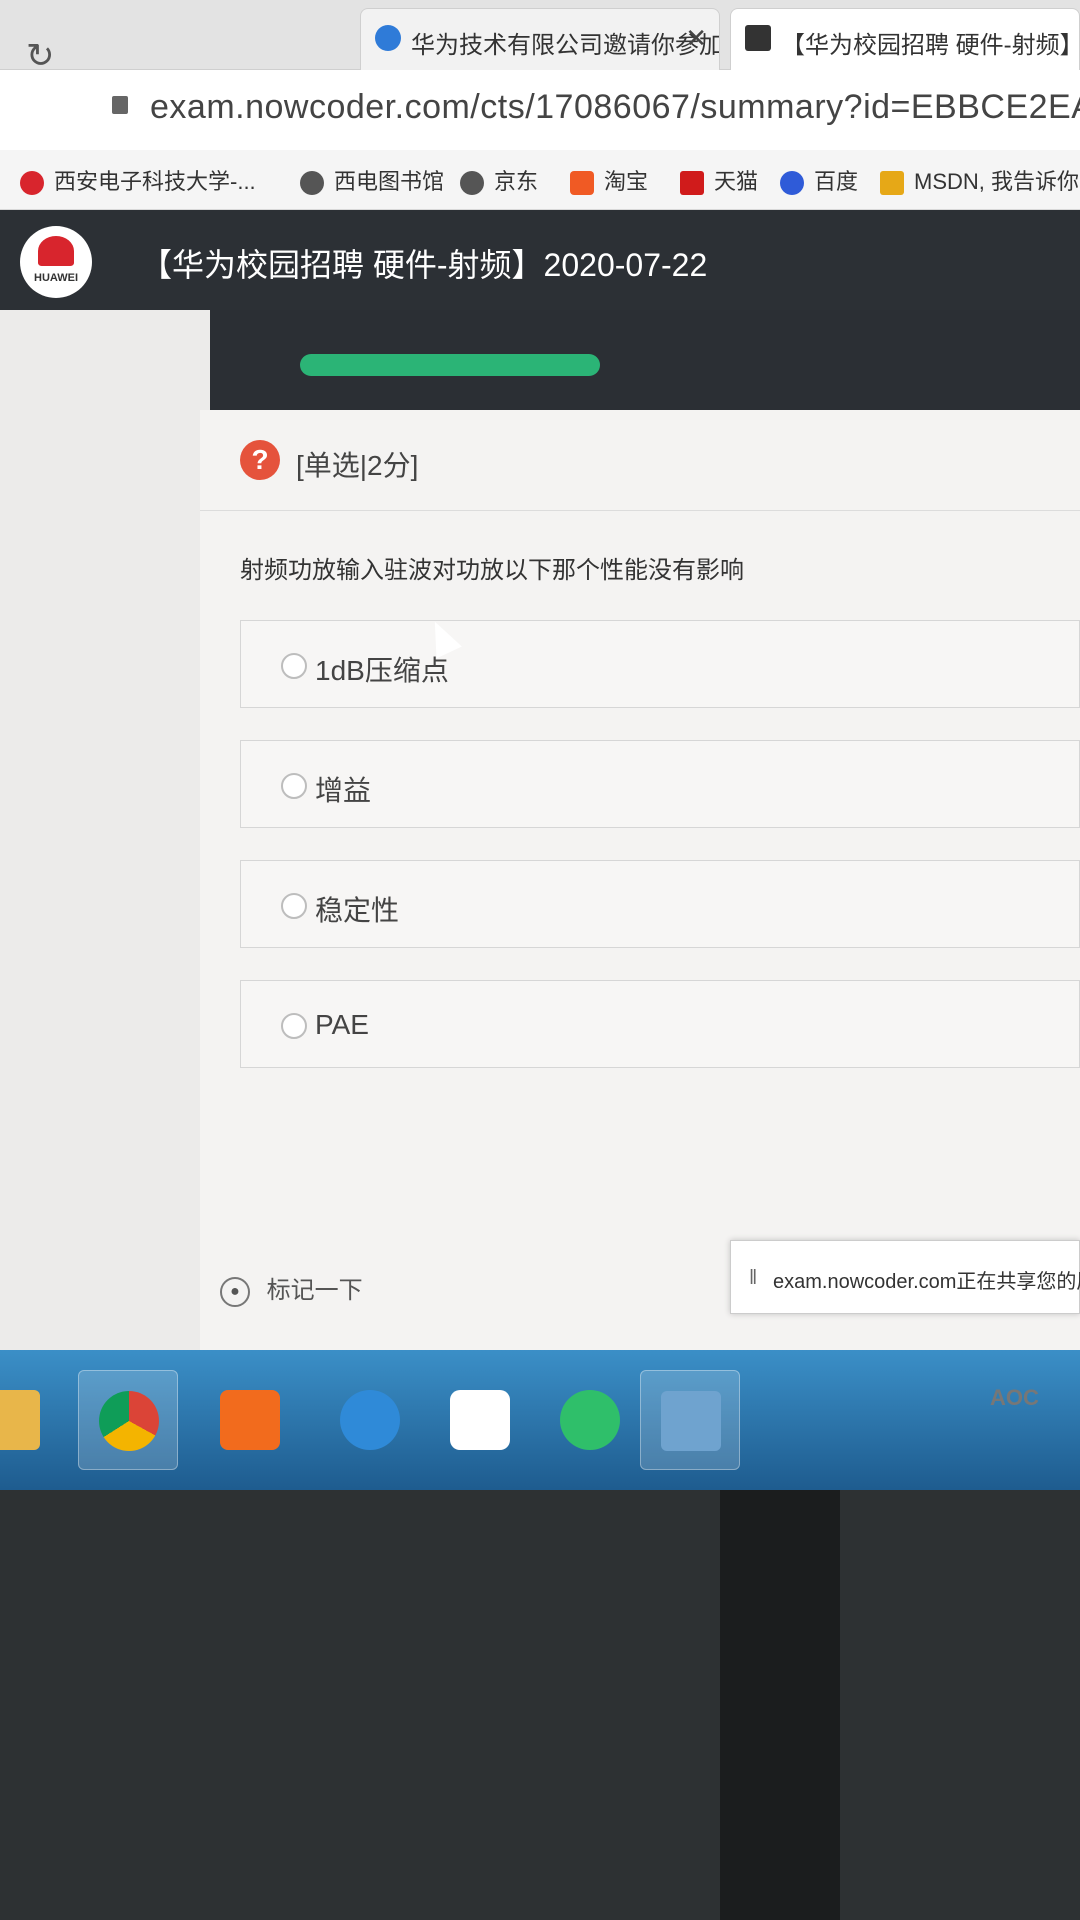 This screenshot has height=1920, width=1080. Describe the element at coordinates (56, 251) in the screenshot. I see `huawei-petals-icon` at that location.